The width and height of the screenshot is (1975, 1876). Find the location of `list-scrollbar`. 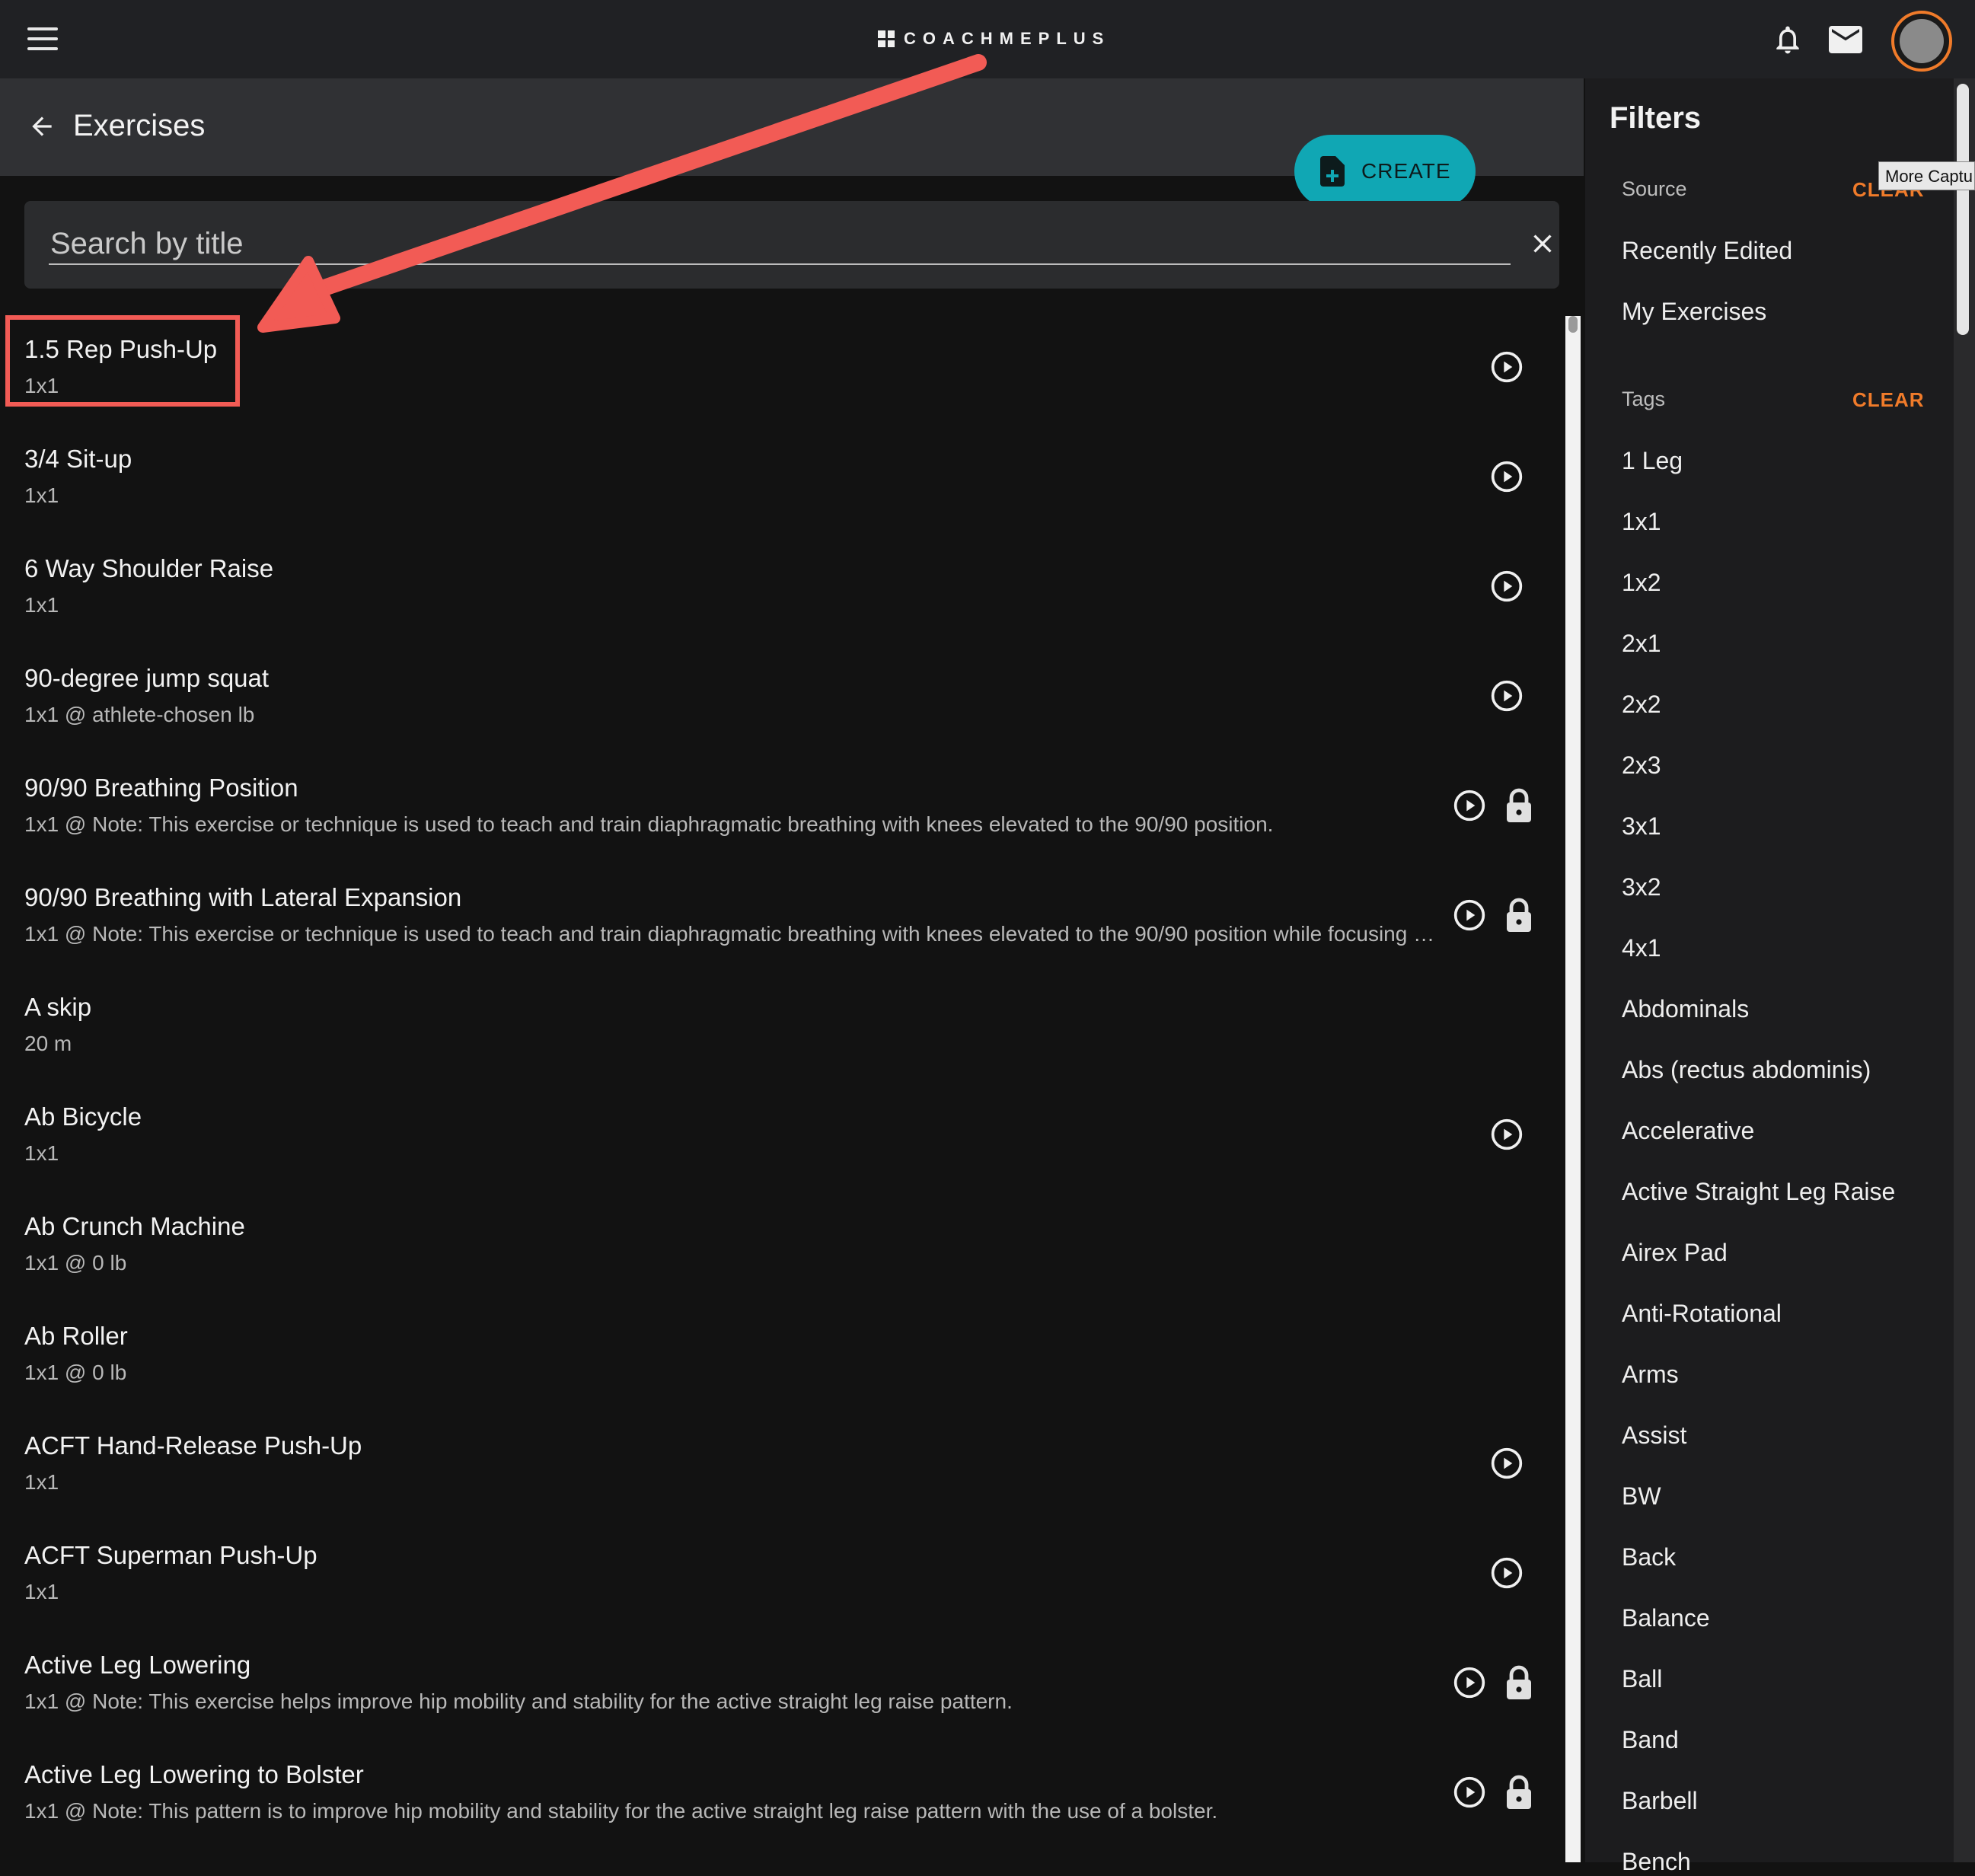

list-scrollbar is located at coordinates (1573, 1089).